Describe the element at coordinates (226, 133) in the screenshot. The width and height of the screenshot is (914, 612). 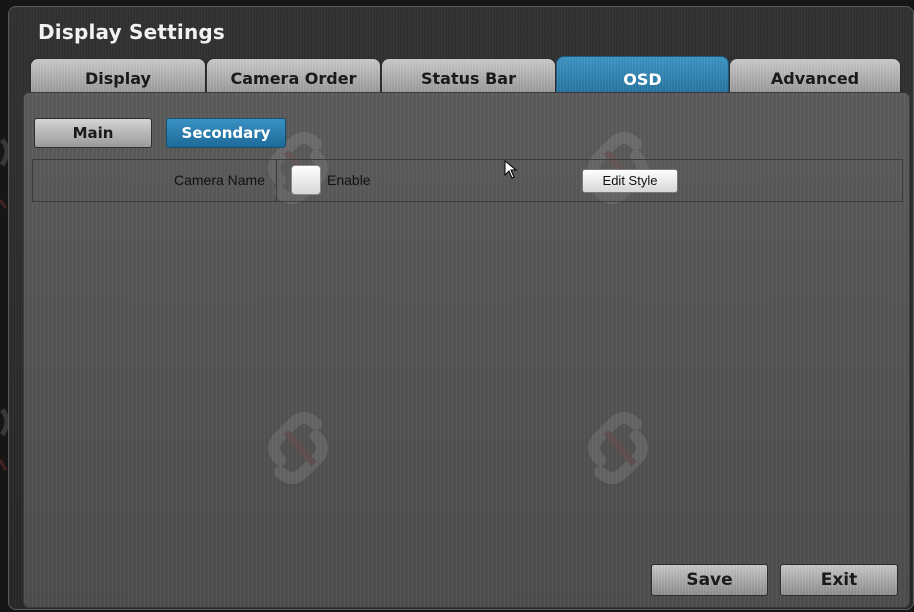
I see `subtab-secondary: Secondary` at that location.